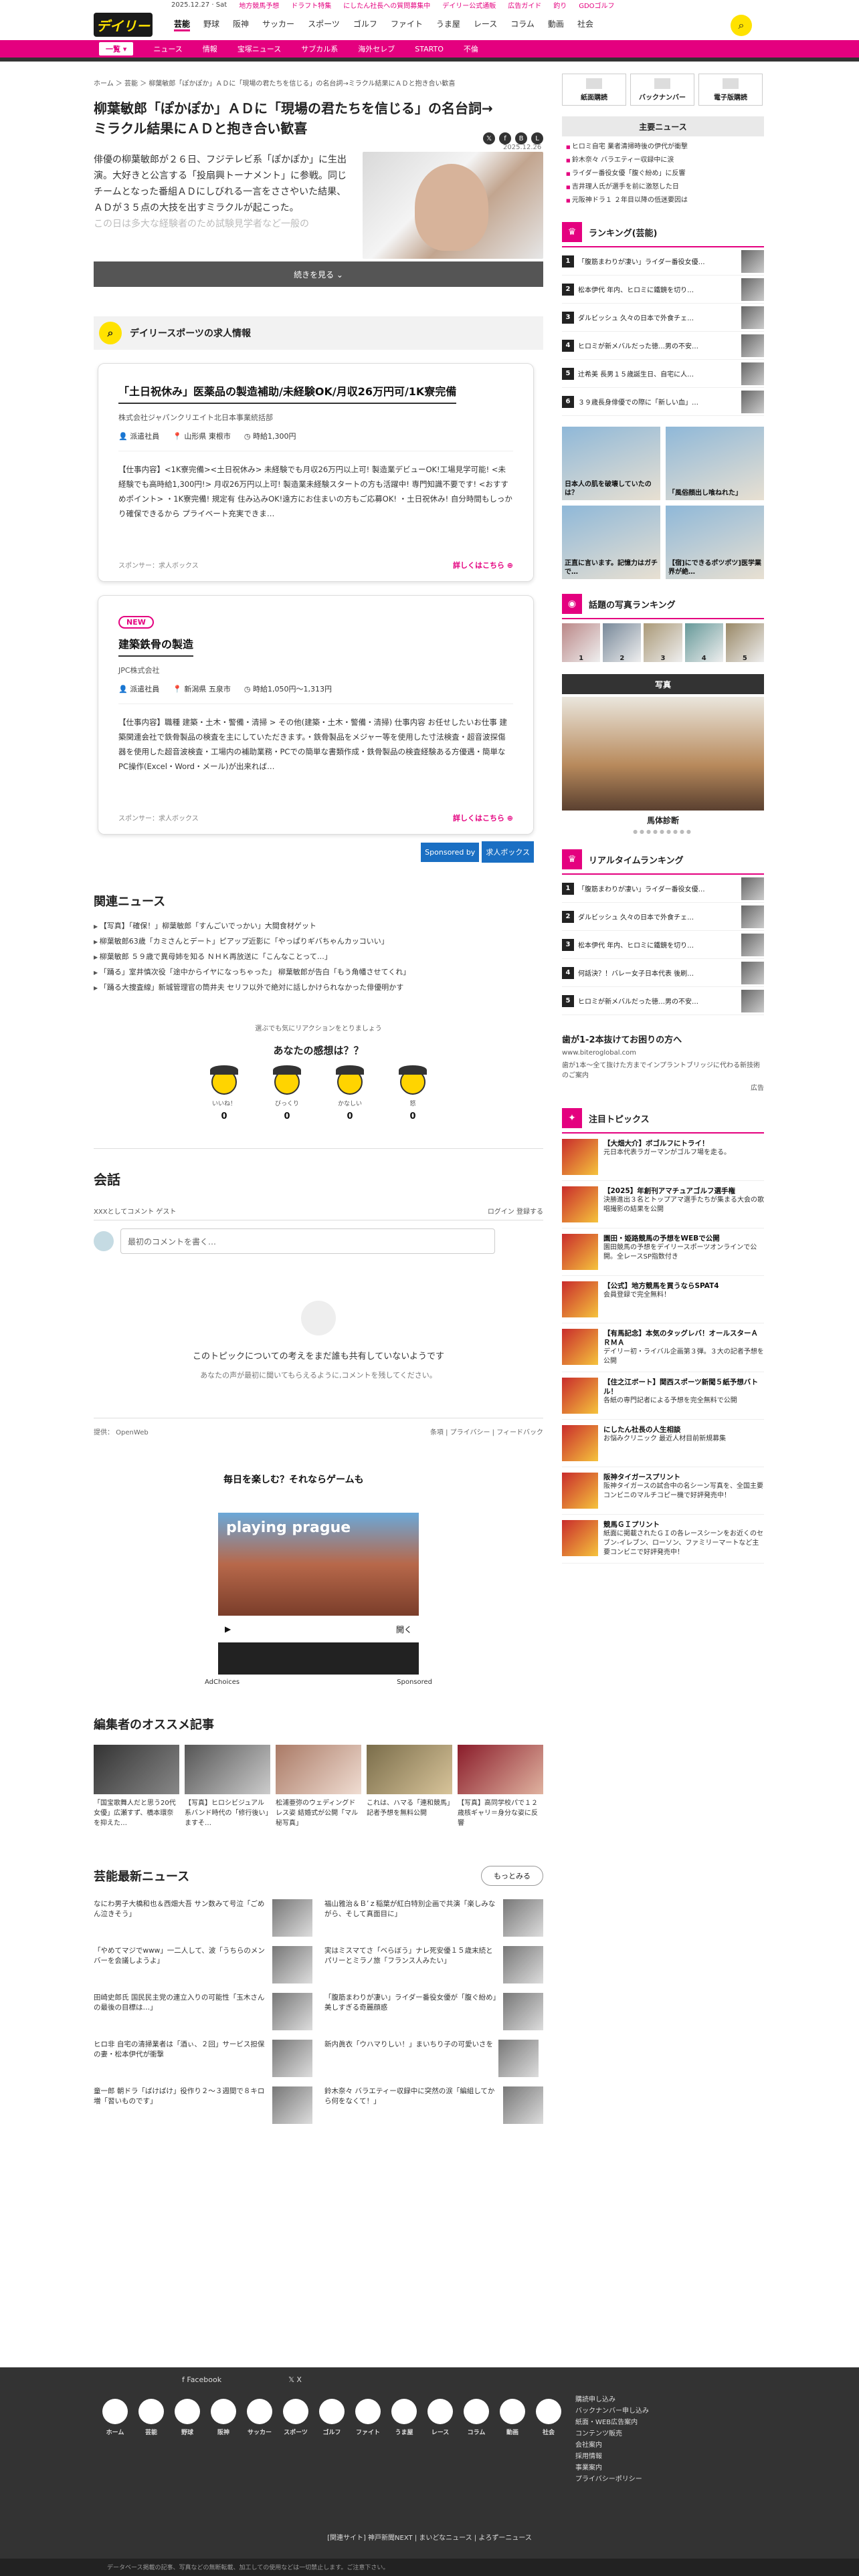  I want to click on latest-item: 「腹筋まわりが凄い」ライダー番役女優が「腹ぐ紛め」美しすぎる奇麗顔惑, so click(433, 2012).